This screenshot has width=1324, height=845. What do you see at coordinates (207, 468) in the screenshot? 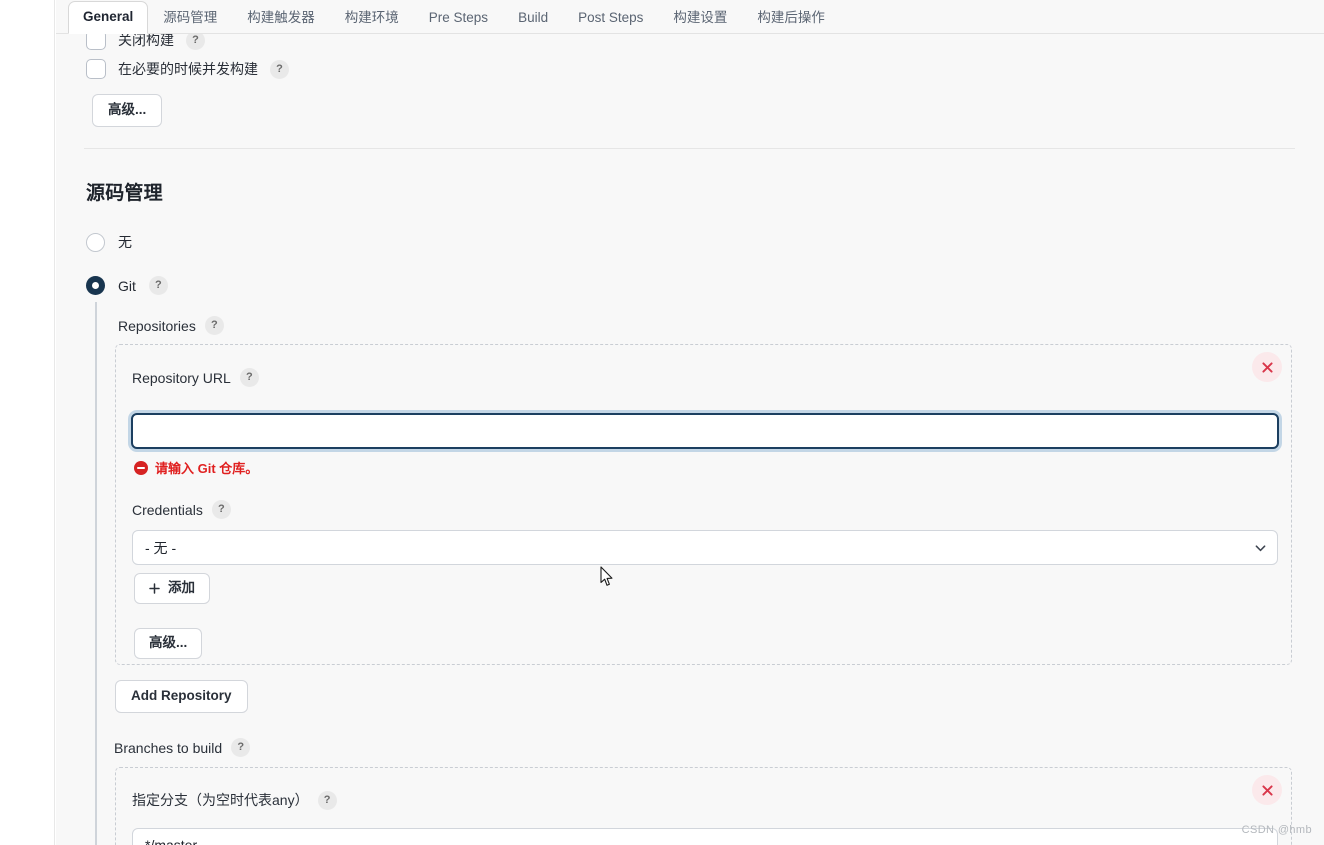
I see `repository-url-error-text: 请输入 Git 仓库。` at bounding box center [207, 468].